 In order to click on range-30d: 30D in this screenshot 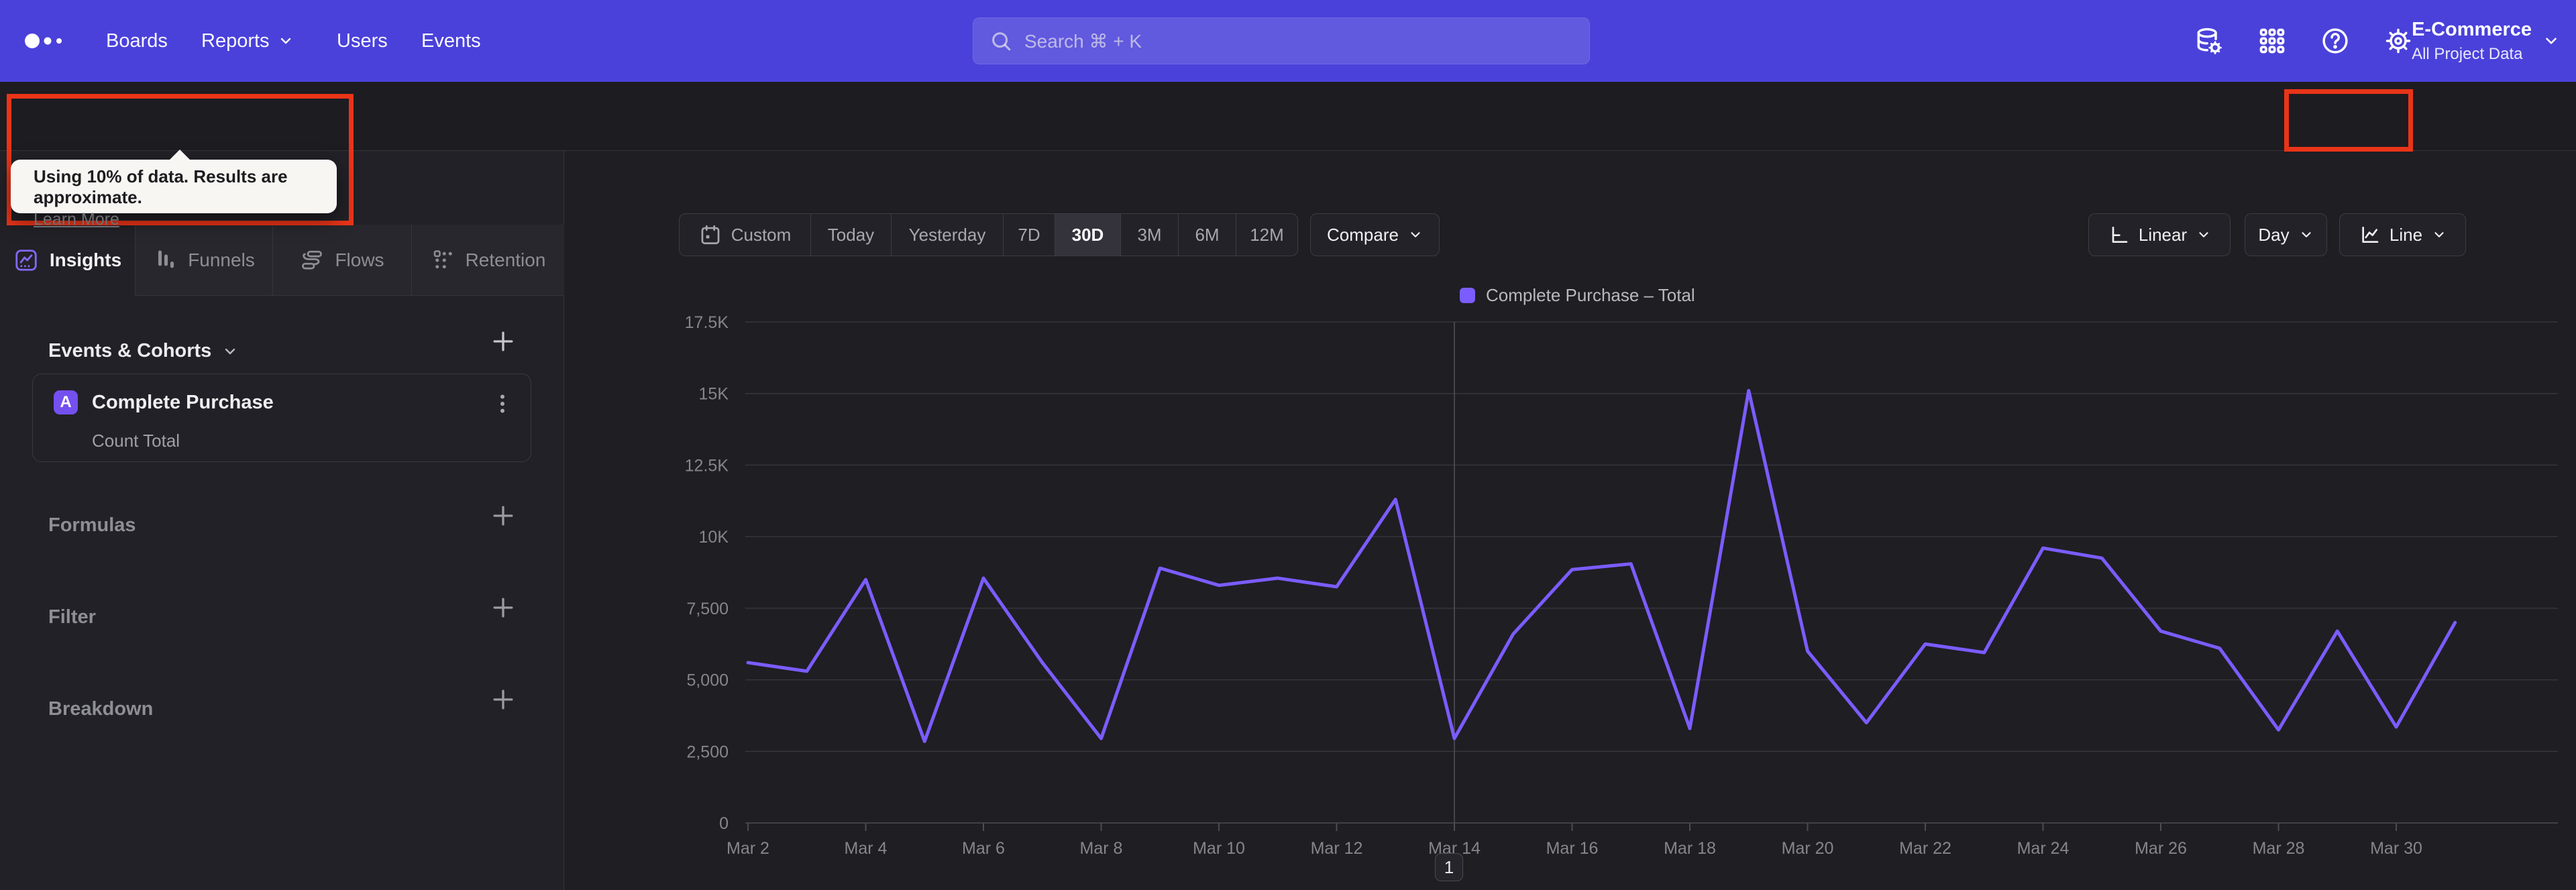, I will do `click(1088, 235)`.